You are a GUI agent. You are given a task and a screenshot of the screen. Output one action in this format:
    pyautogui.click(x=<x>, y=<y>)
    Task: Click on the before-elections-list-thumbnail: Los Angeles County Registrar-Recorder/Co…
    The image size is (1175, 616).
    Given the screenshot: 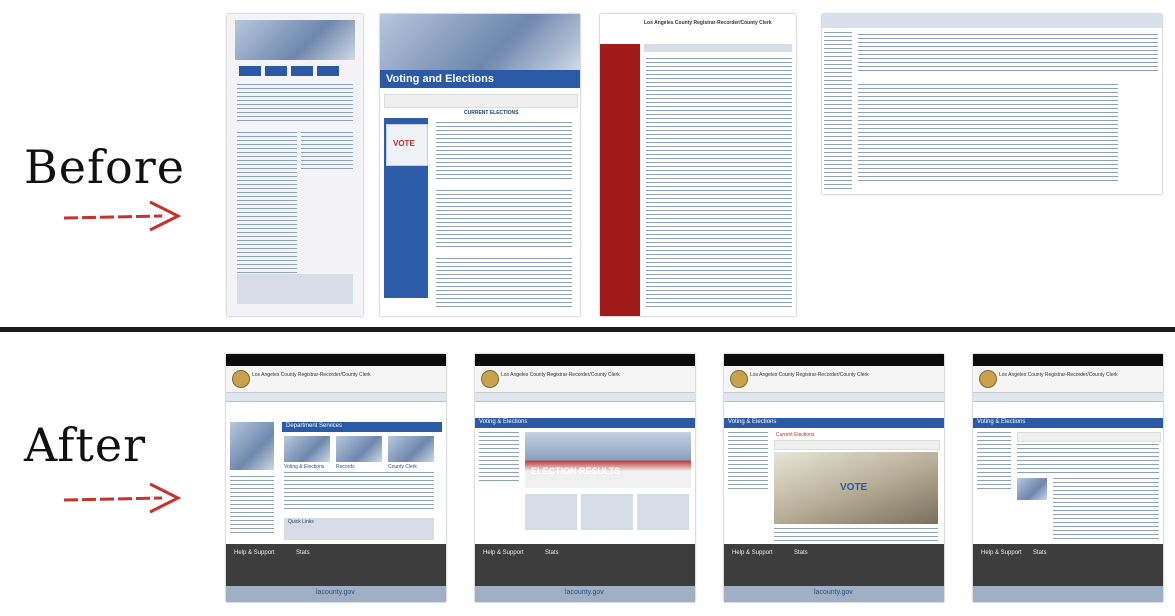 What is the action you would take?
    pyautogui.click(x=698, y=165)
    